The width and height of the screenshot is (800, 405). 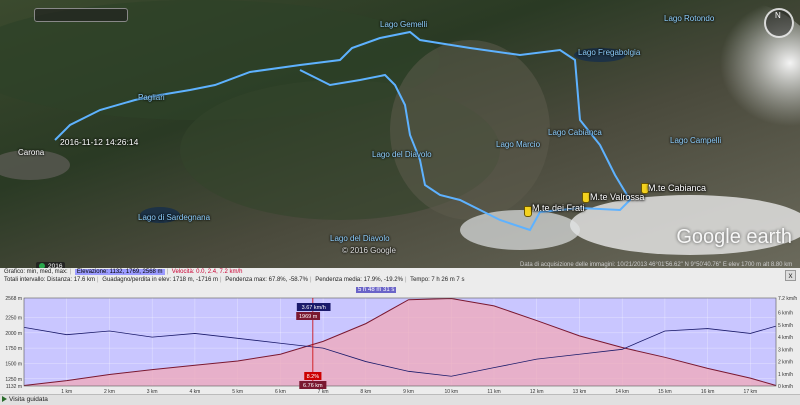 What do you see at coordinates (99, 142) in the screenshot?
I see `timestamp-label: 2016-11-12 14:26:14` at bounding box center [99, 142].